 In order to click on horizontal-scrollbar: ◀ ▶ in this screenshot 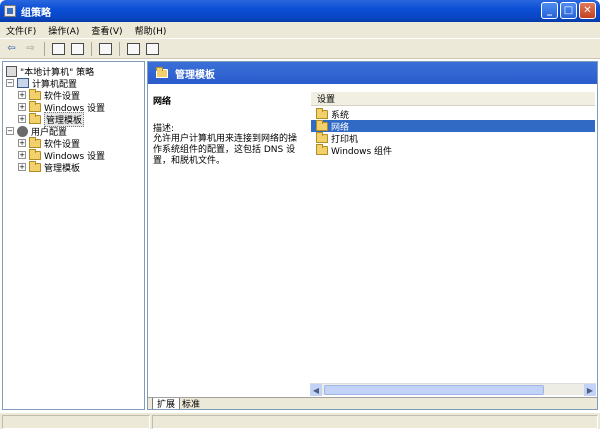, I will do `click(453, 389)`.